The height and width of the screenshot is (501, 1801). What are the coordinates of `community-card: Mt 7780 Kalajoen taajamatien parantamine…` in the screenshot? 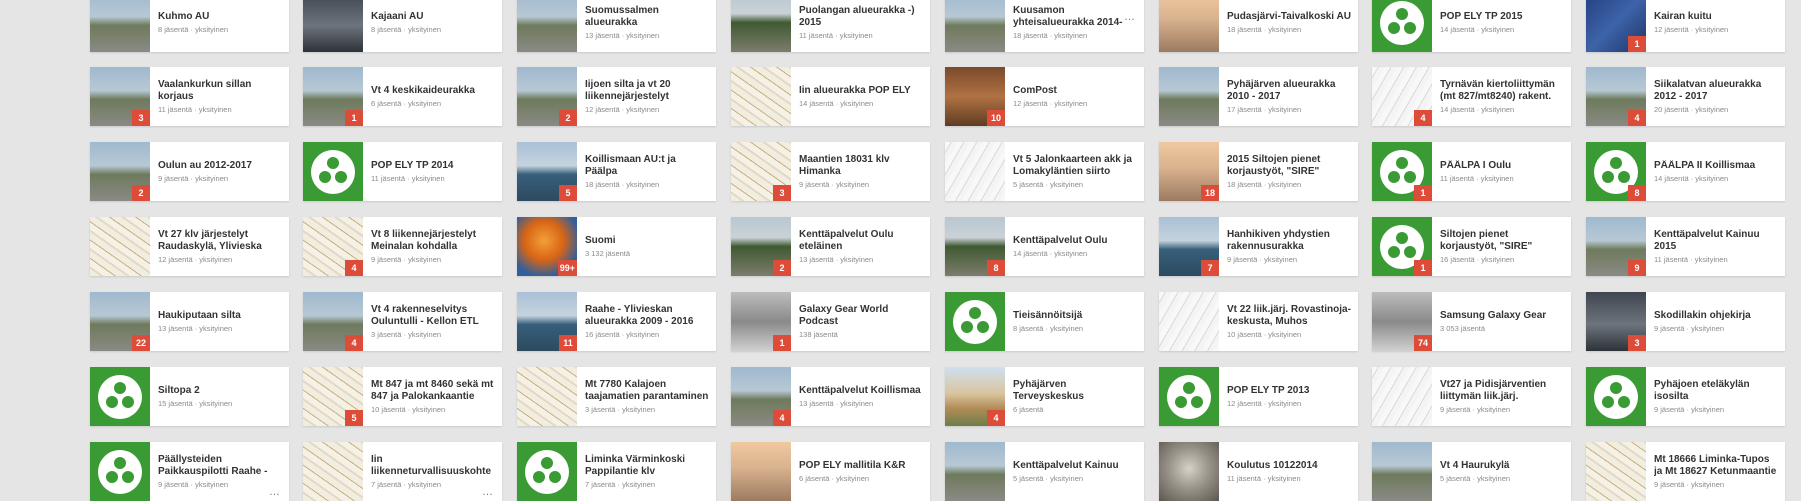 It's located at (616, 396).